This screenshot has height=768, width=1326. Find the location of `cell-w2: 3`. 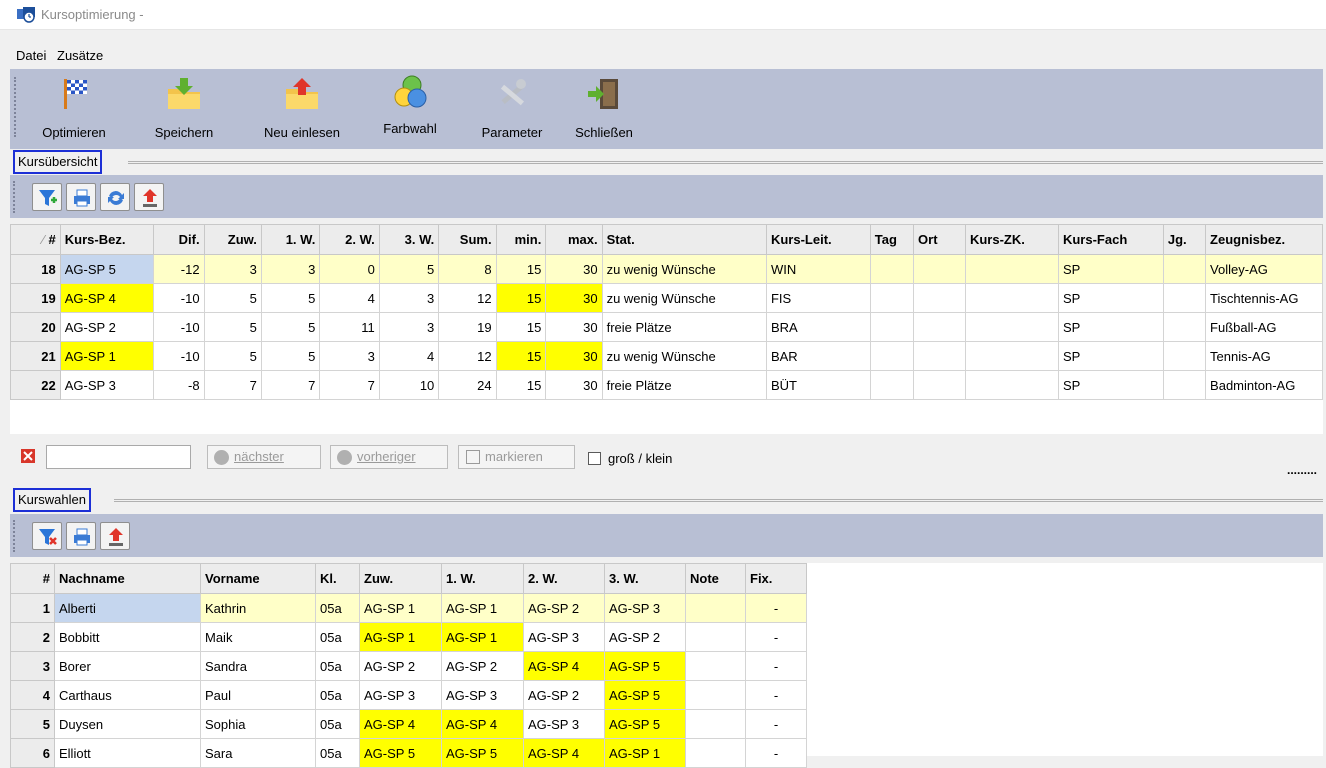

cell-w2: 3 is located at coordinates (349, 356).